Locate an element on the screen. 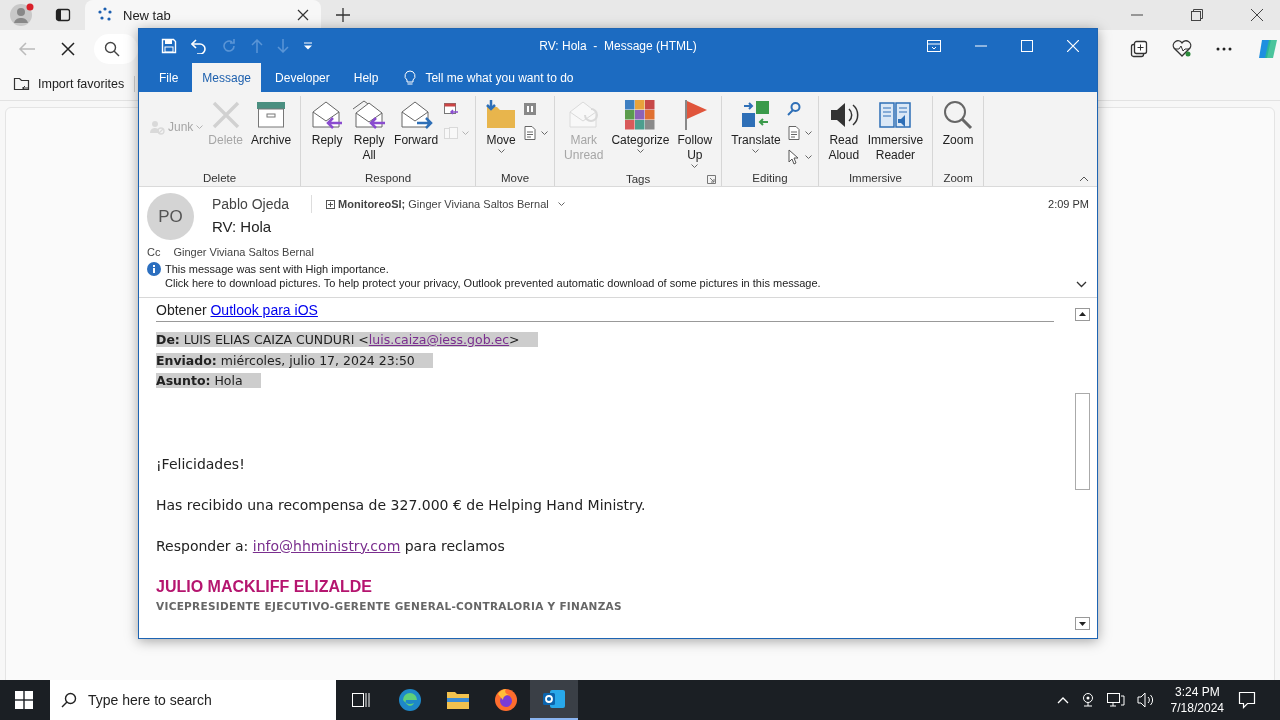 The image size is (1280, 720). ribbon-button: Archive is located at coordinates (271, 123).